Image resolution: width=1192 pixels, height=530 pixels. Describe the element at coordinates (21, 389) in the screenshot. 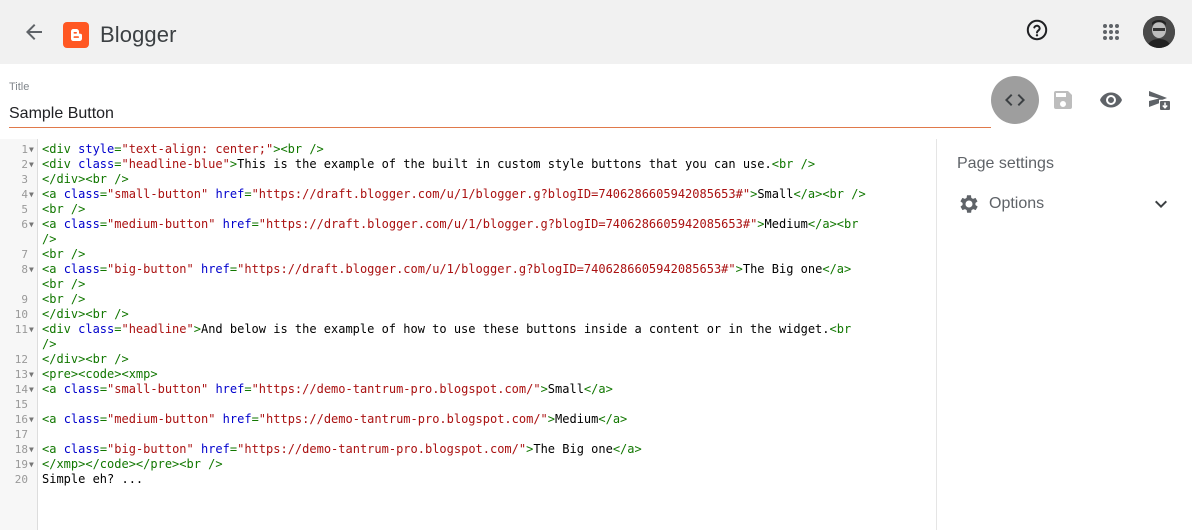

I see `line-number: 14` at that location.